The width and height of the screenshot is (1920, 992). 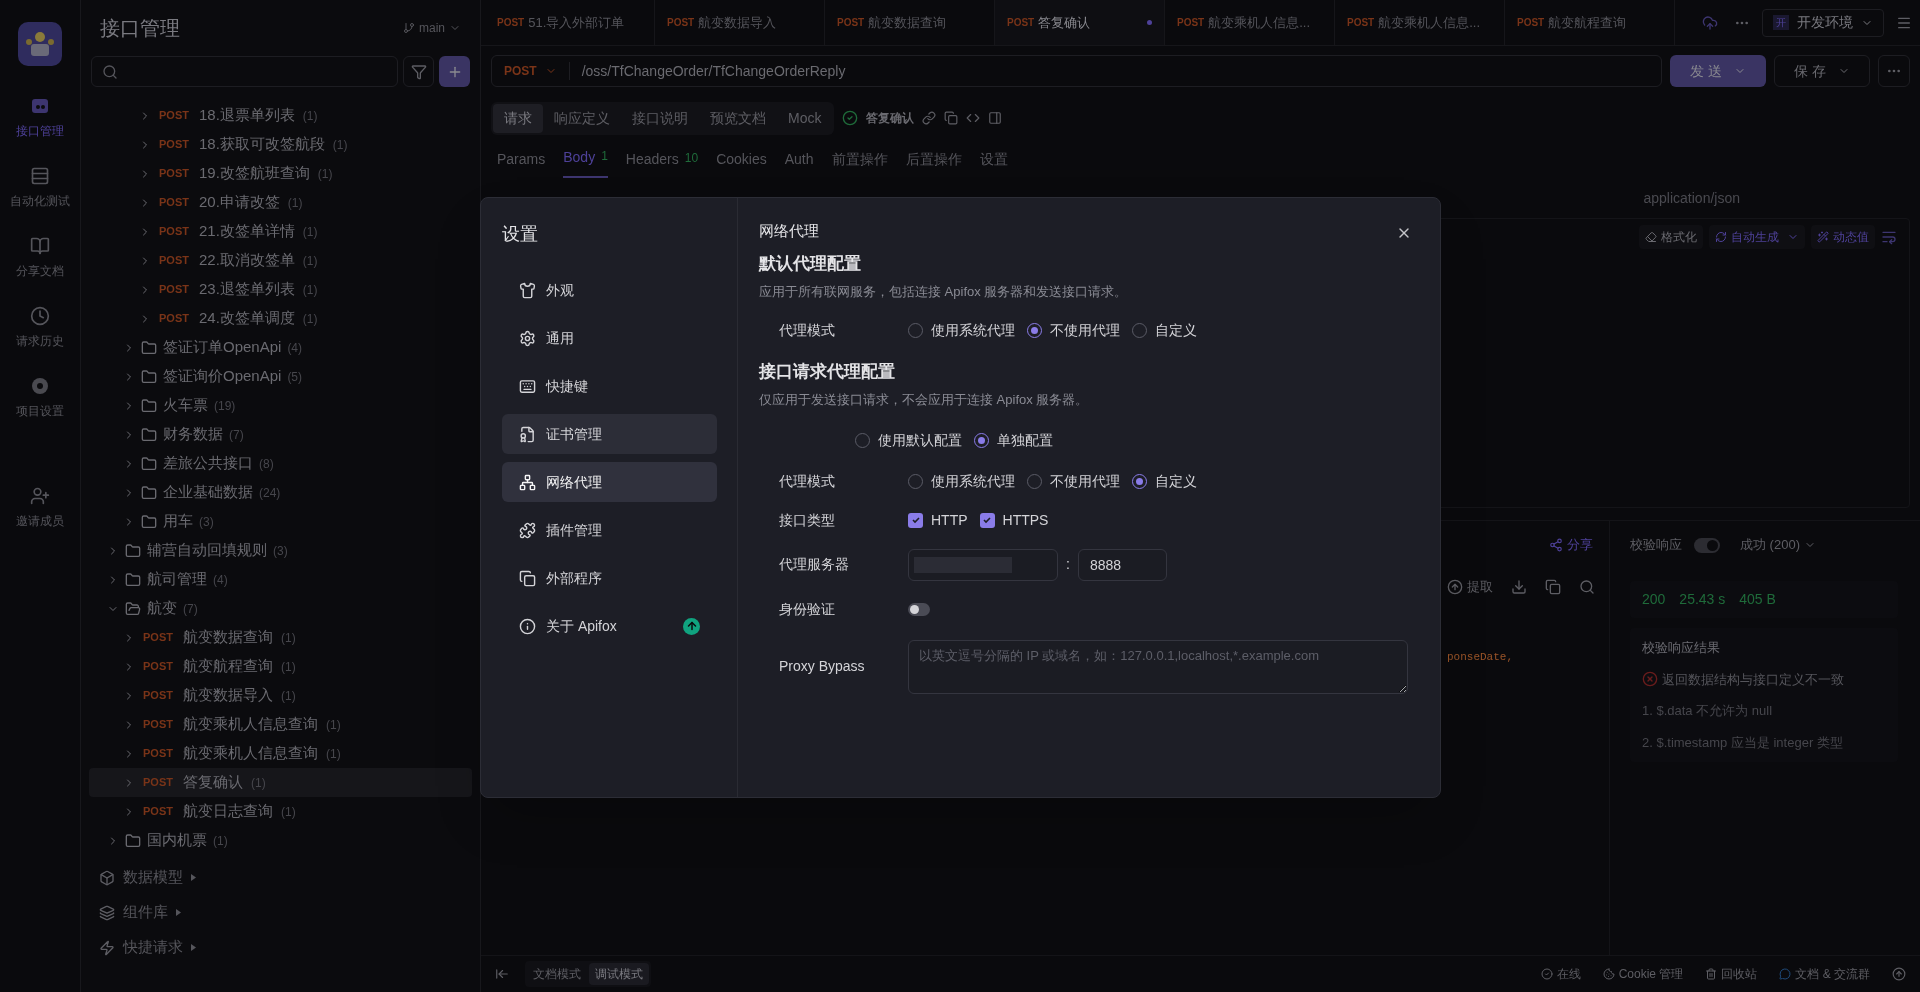 What do you see at coordinates (995, 118) in the screenshot?
I see `panel-icon` at bounding box center [995, 118].